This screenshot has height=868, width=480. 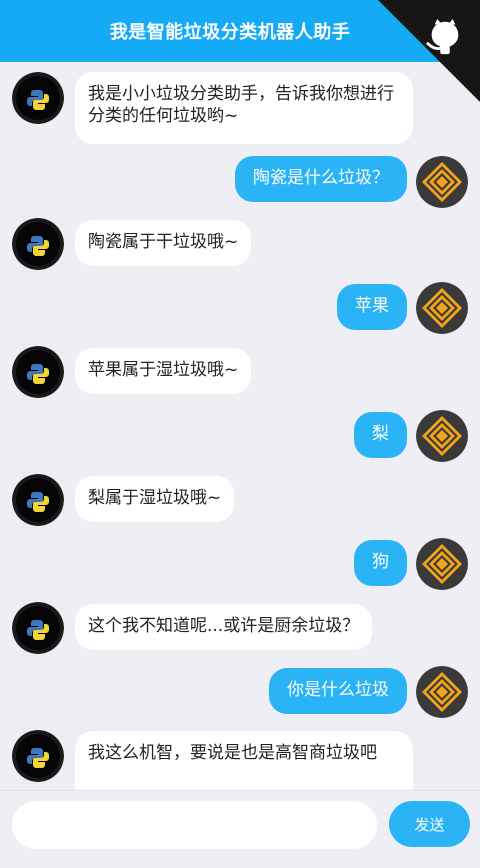 What do you see at coordinates (240, 565) in the screenshot?
I see `message-row: 狗` at bounding box center [240, 565].